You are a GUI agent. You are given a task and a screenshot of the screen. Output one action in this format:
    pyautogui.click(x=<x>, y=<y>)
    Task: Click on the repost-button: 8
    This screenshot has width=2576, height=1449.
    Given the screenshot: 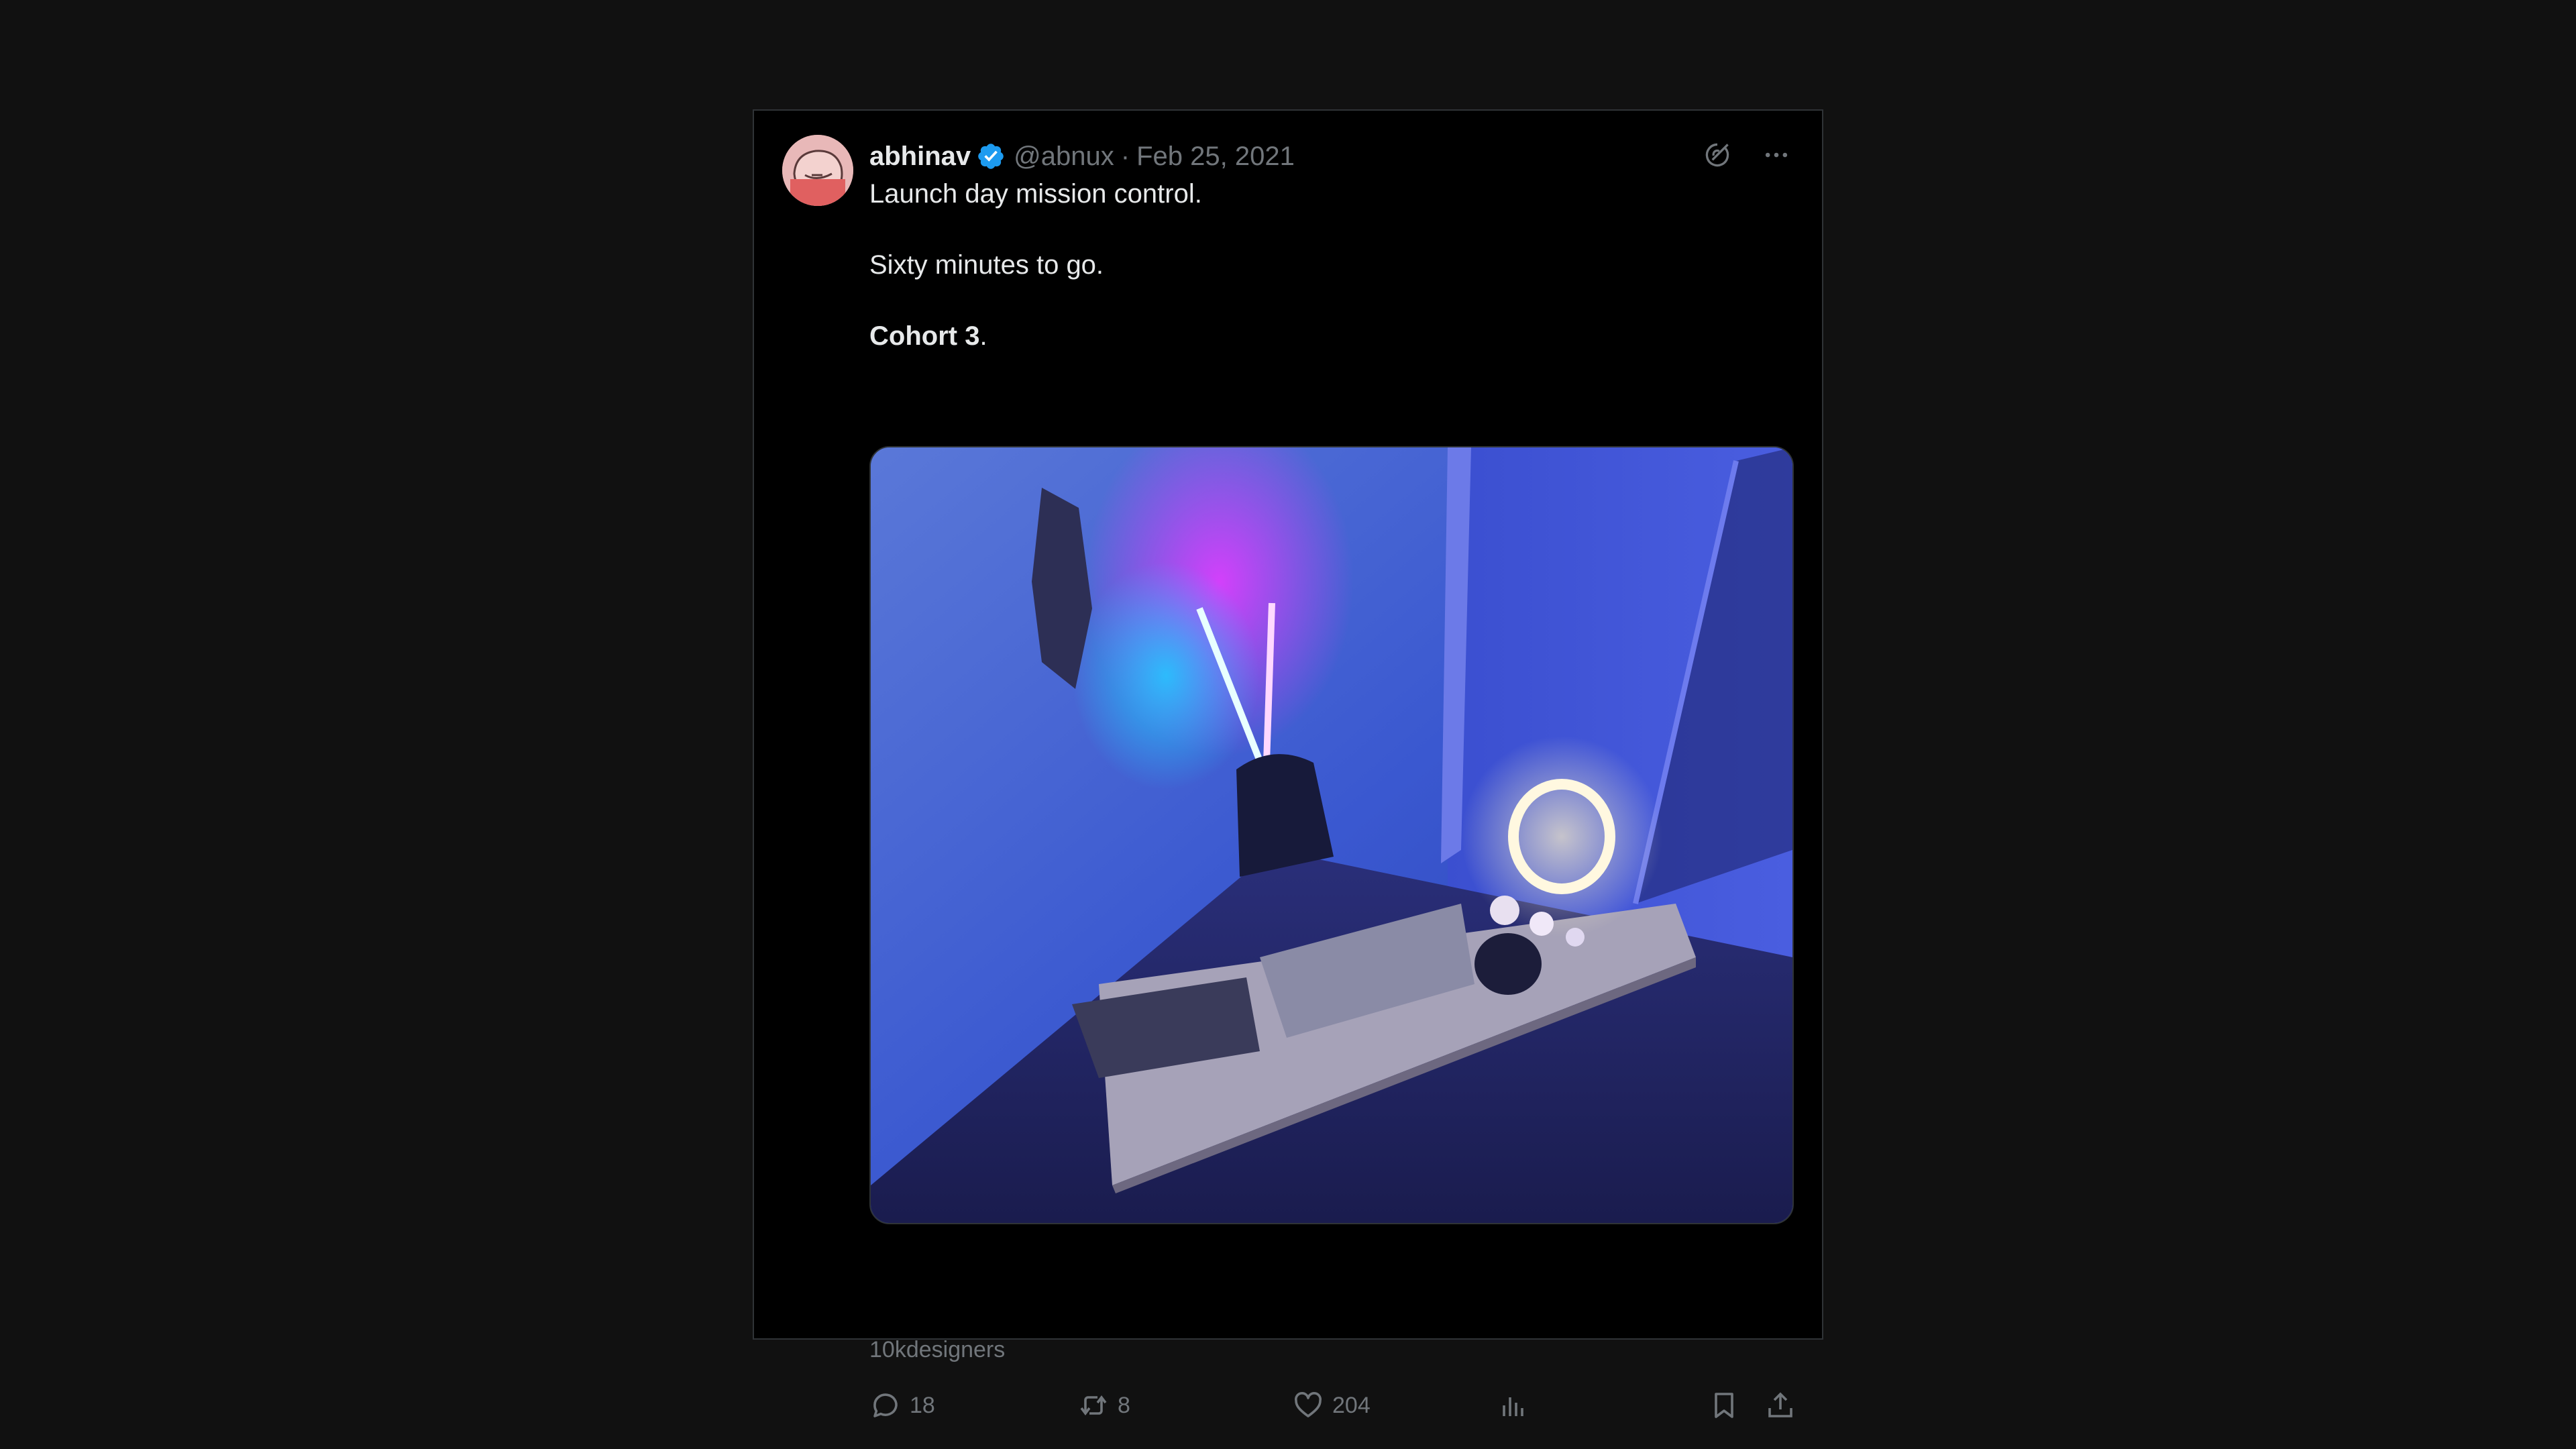 What is the action you would take?
    pyautogui.click(x=1103, y=1405)
    